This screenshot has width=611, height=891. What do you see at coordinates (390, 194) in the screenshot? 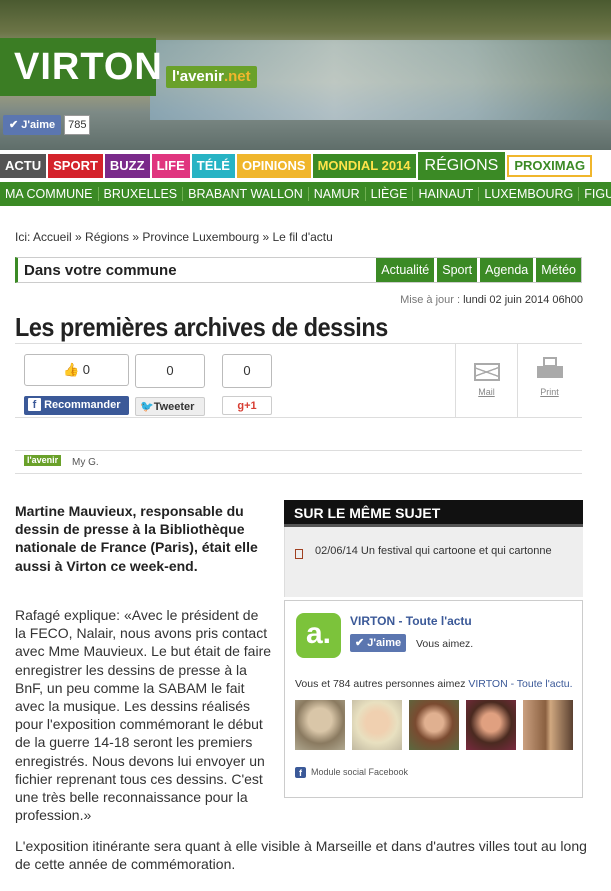
I see `region-link: LIÈGE` at bounding box center [390, 194].